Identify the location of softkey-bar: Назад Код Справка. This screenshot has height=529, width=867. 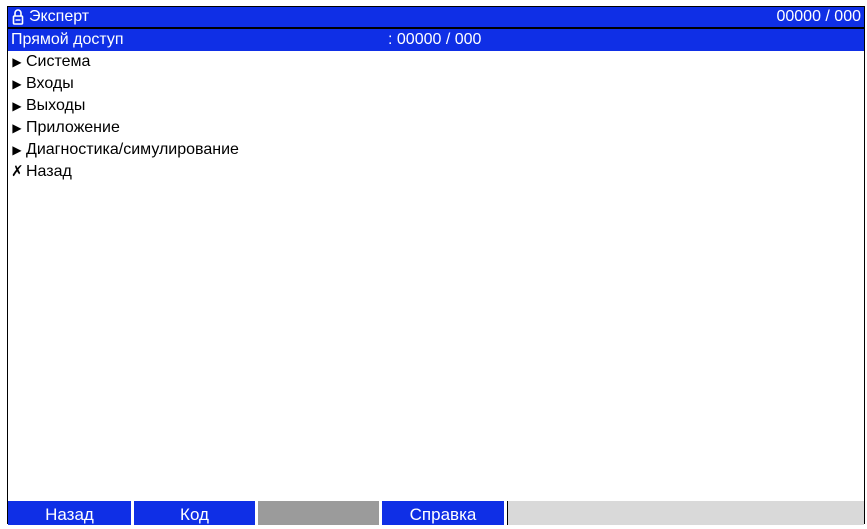
(436, 513).